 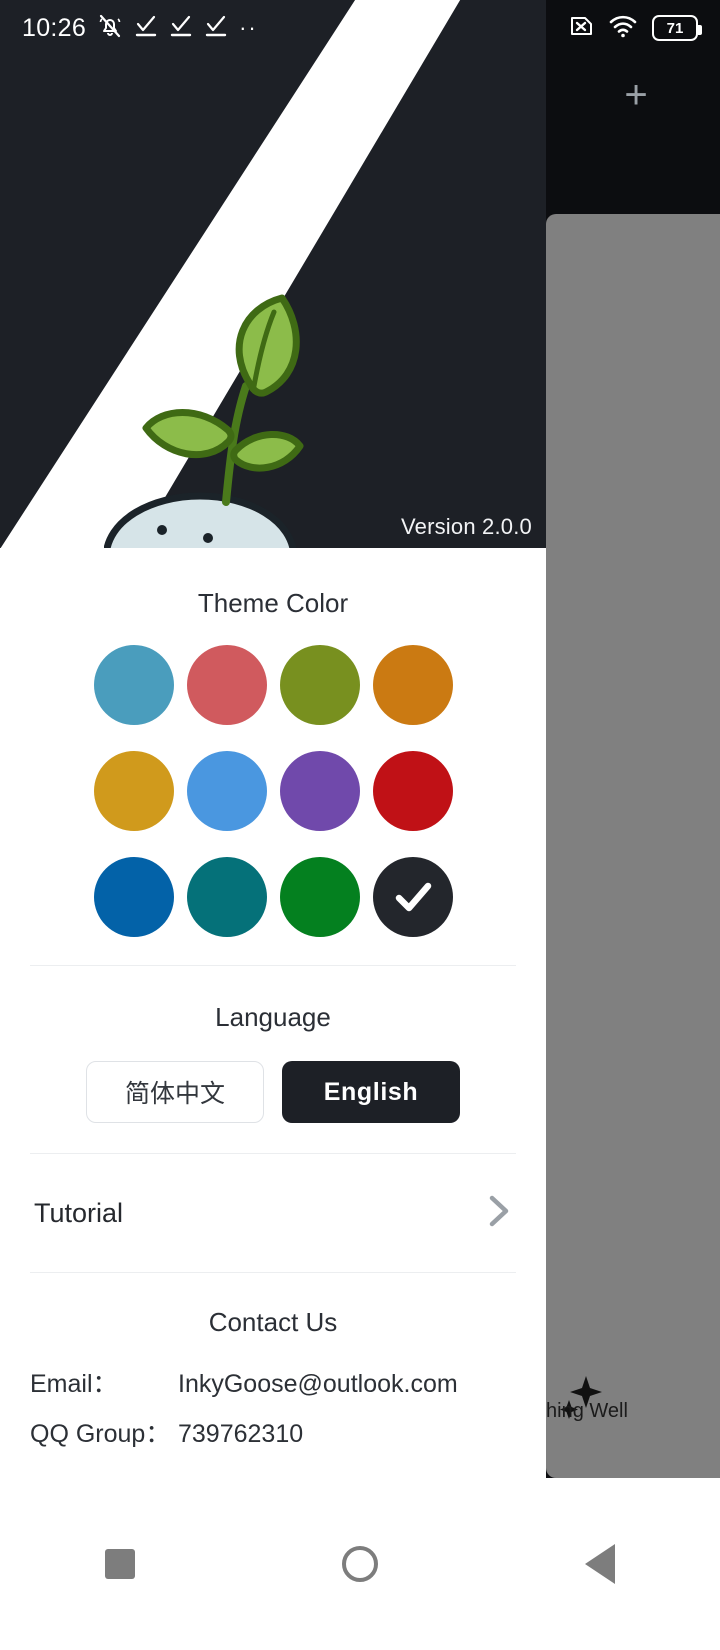 I want to click on tutorial-label: Tutorial, so click(x=79, y=1212).